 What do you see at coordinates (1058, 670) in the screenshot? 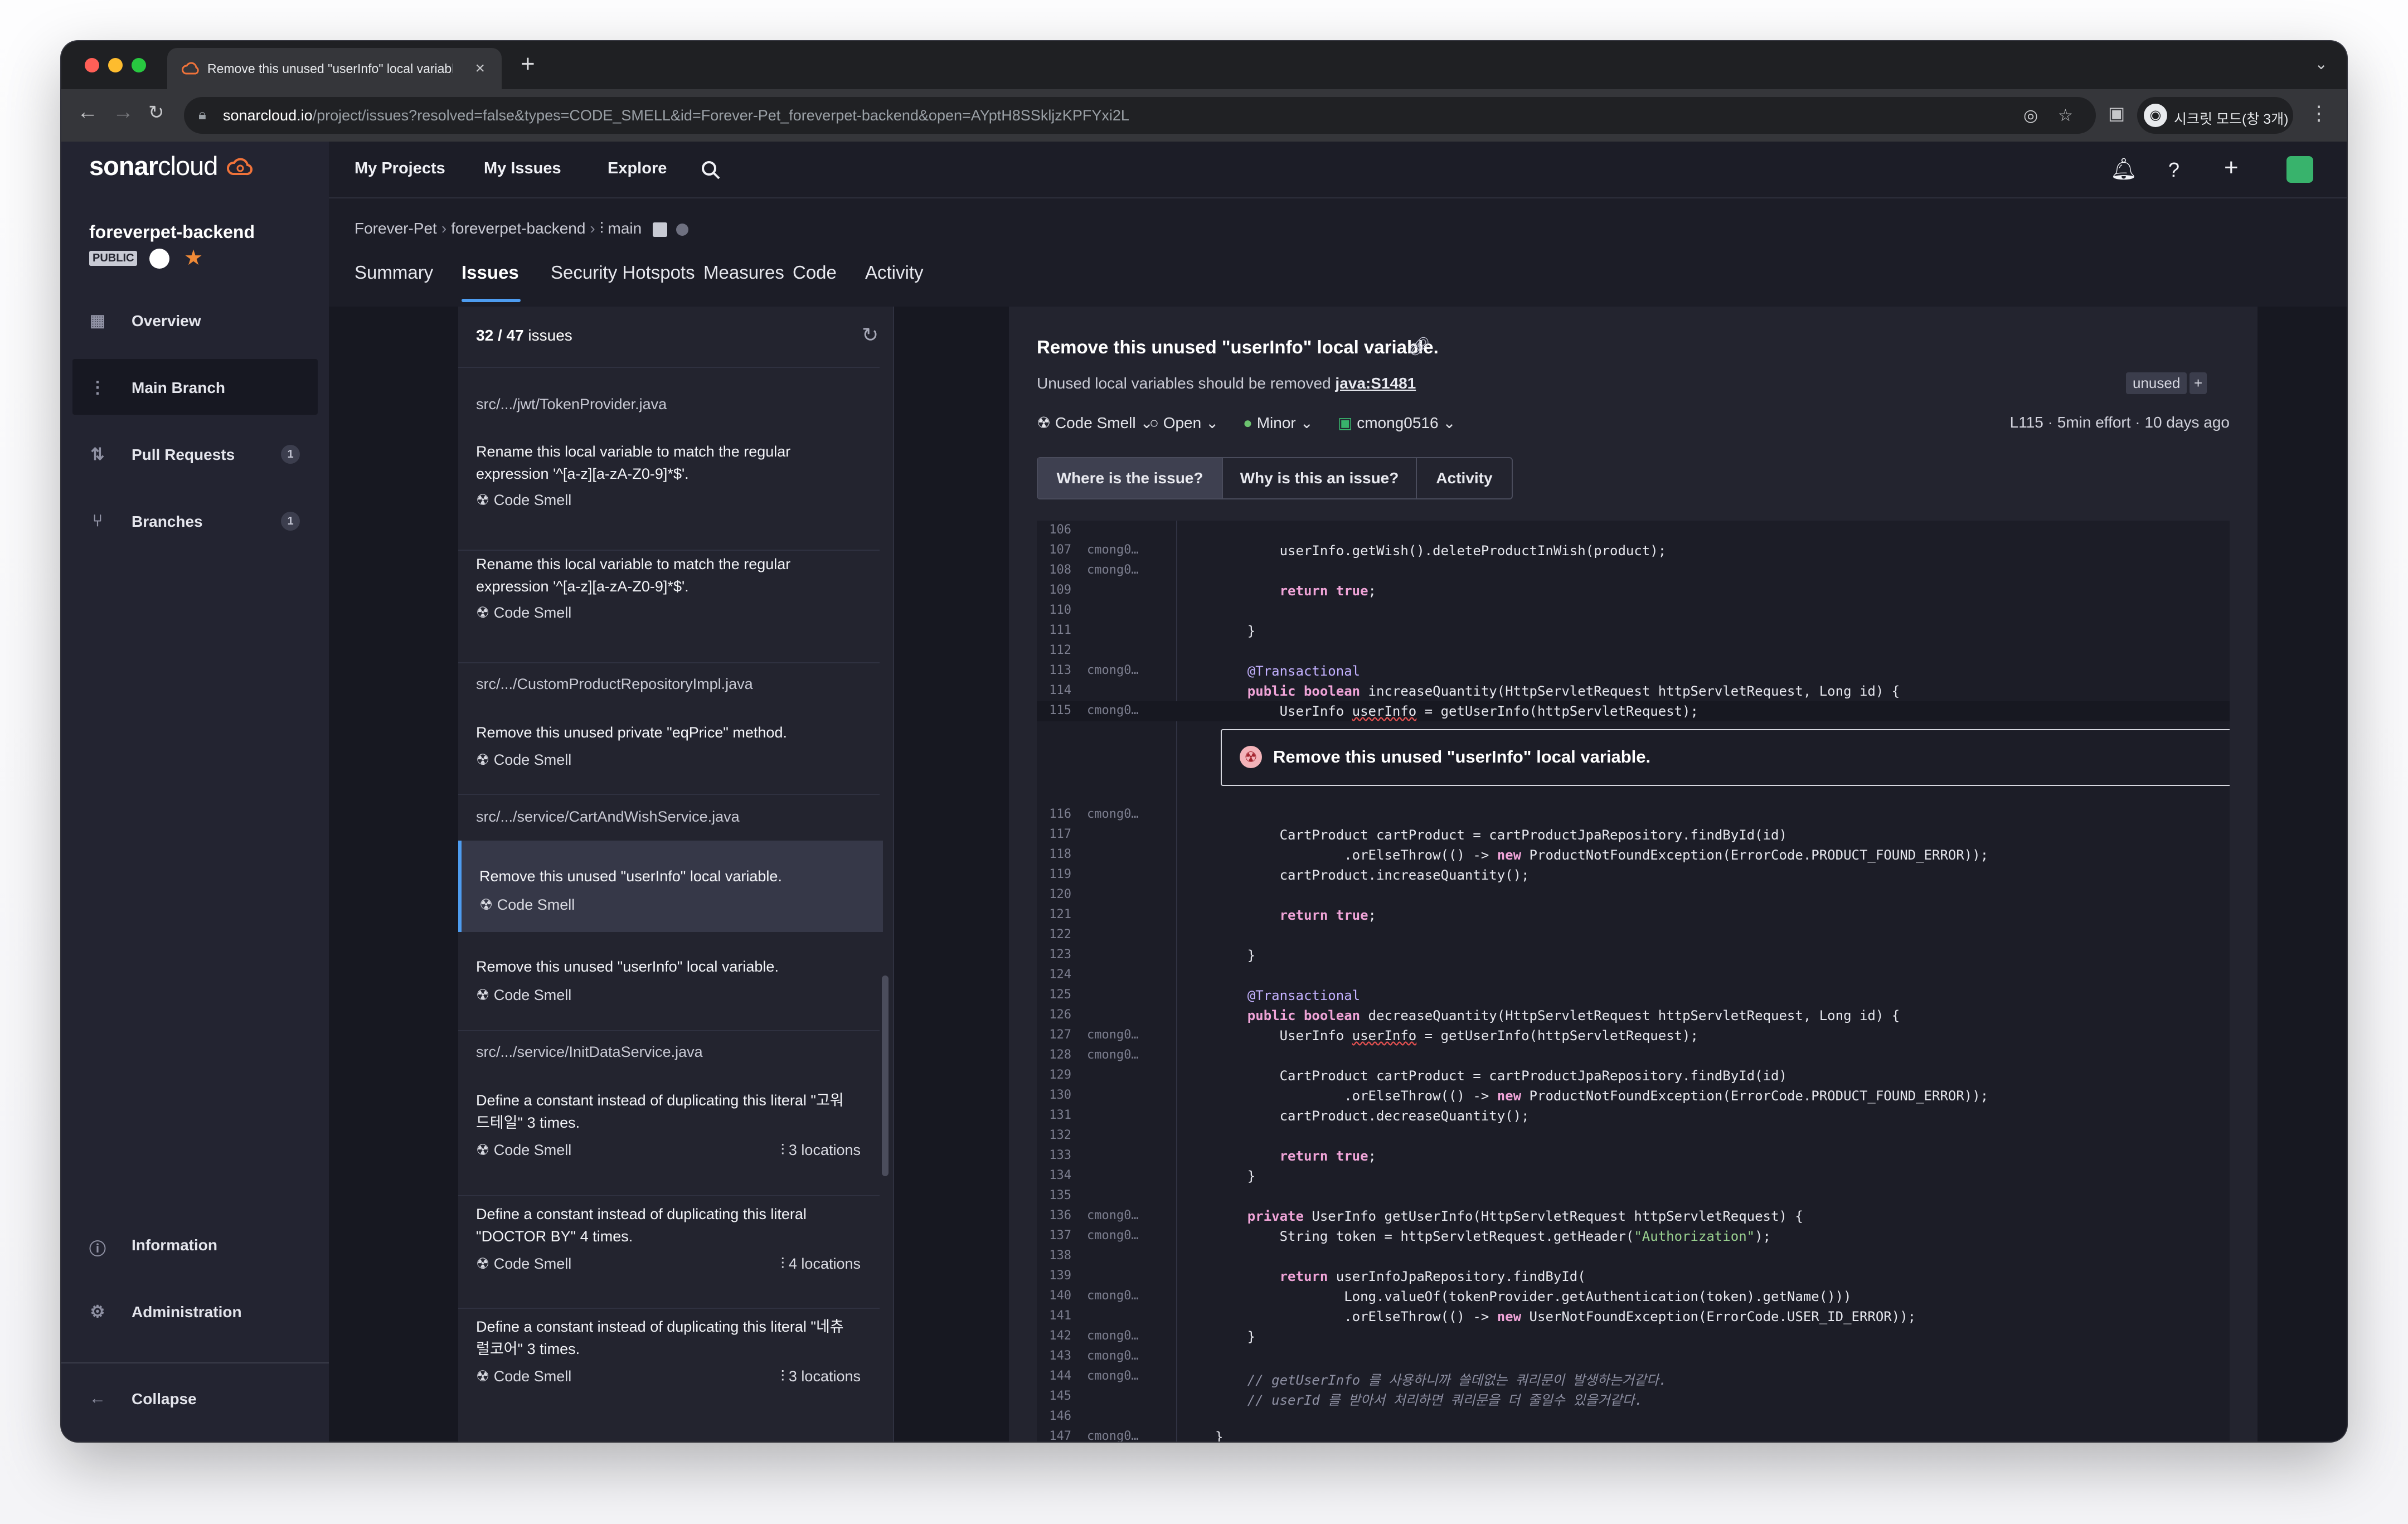
I see `line-number: 113` at bounding box center [1058, 670].